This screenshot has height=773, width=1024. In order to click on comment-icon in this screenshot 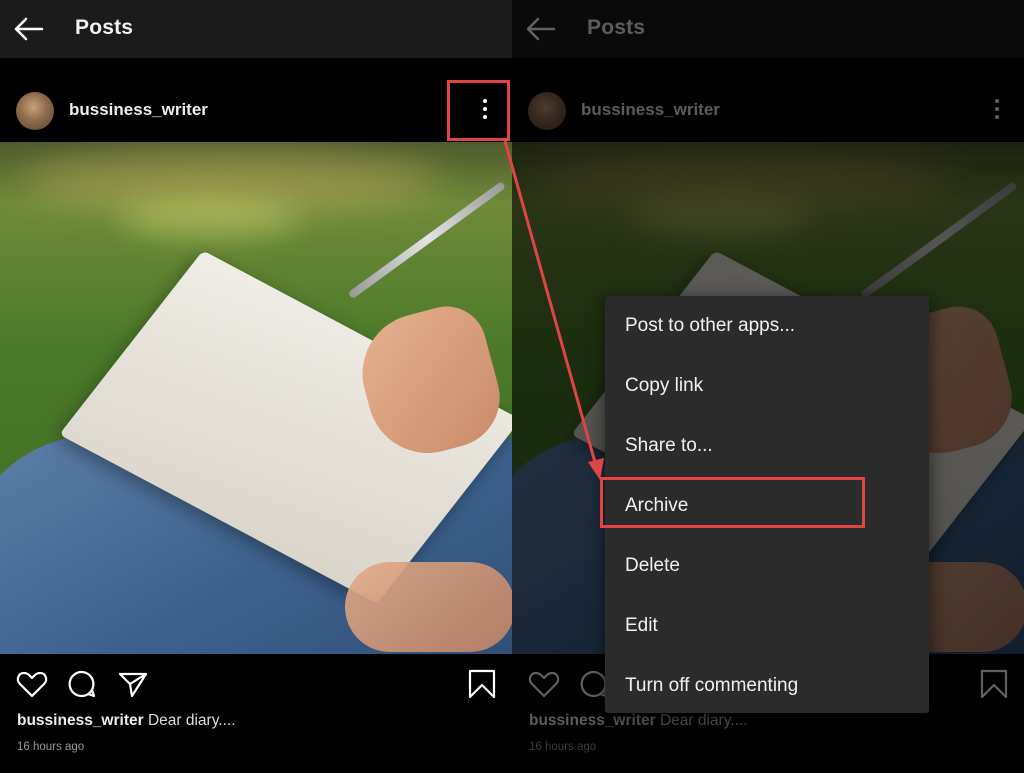, I will do `click(82, 684)`.